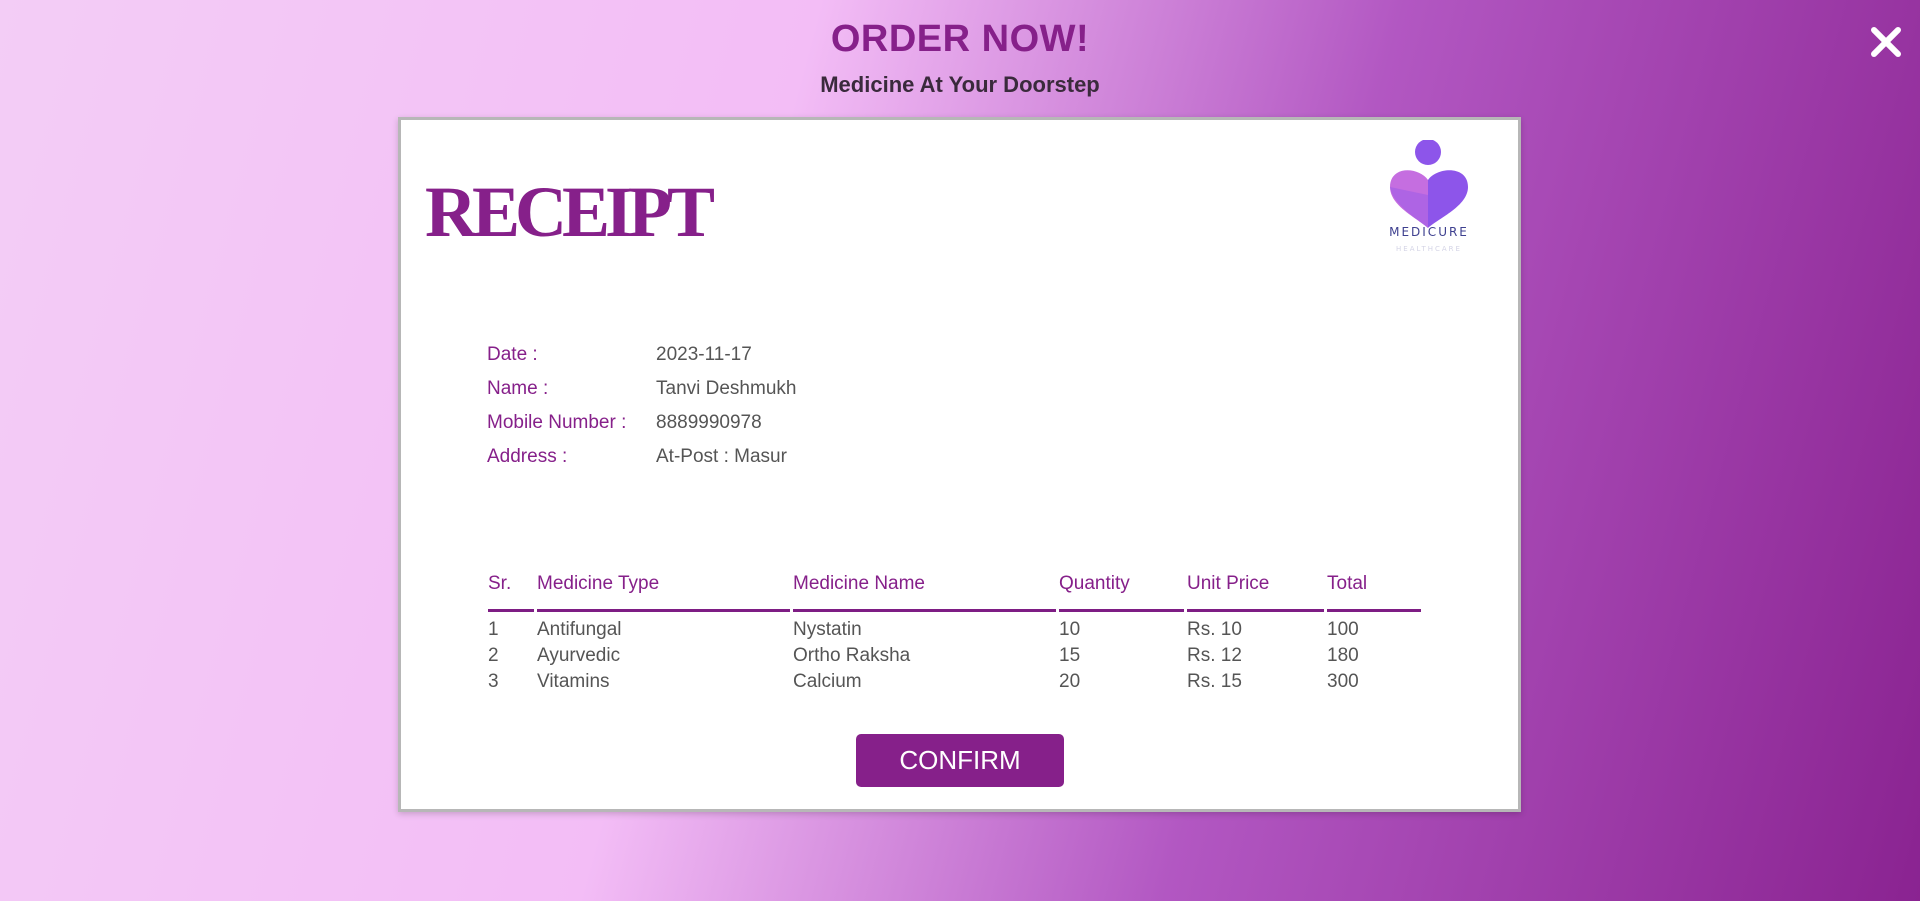  I want to click on column-header-medicine-type: Medicine Type, so click(663, 588).